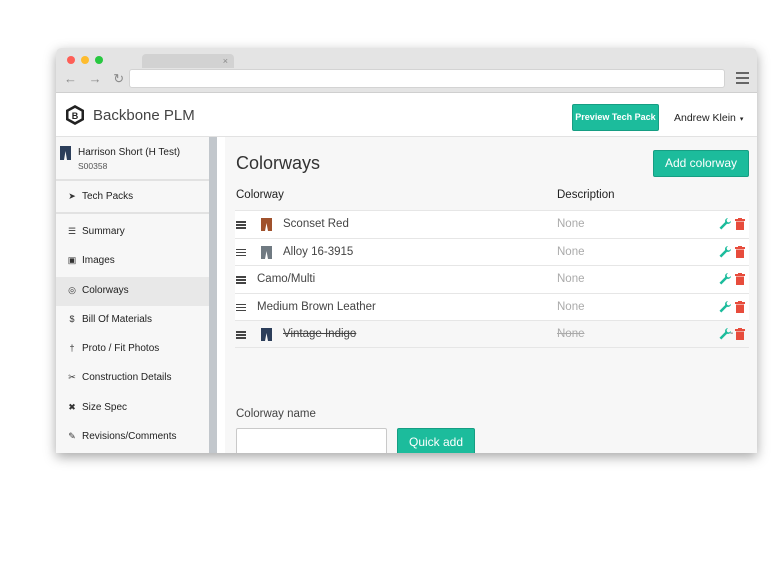 Image resolution: width=778 pixels, height=570 pixels. What do you see at coordinates (427, 78) in the screenshot?
I see `url-bar` at bounding box center [427, 78].